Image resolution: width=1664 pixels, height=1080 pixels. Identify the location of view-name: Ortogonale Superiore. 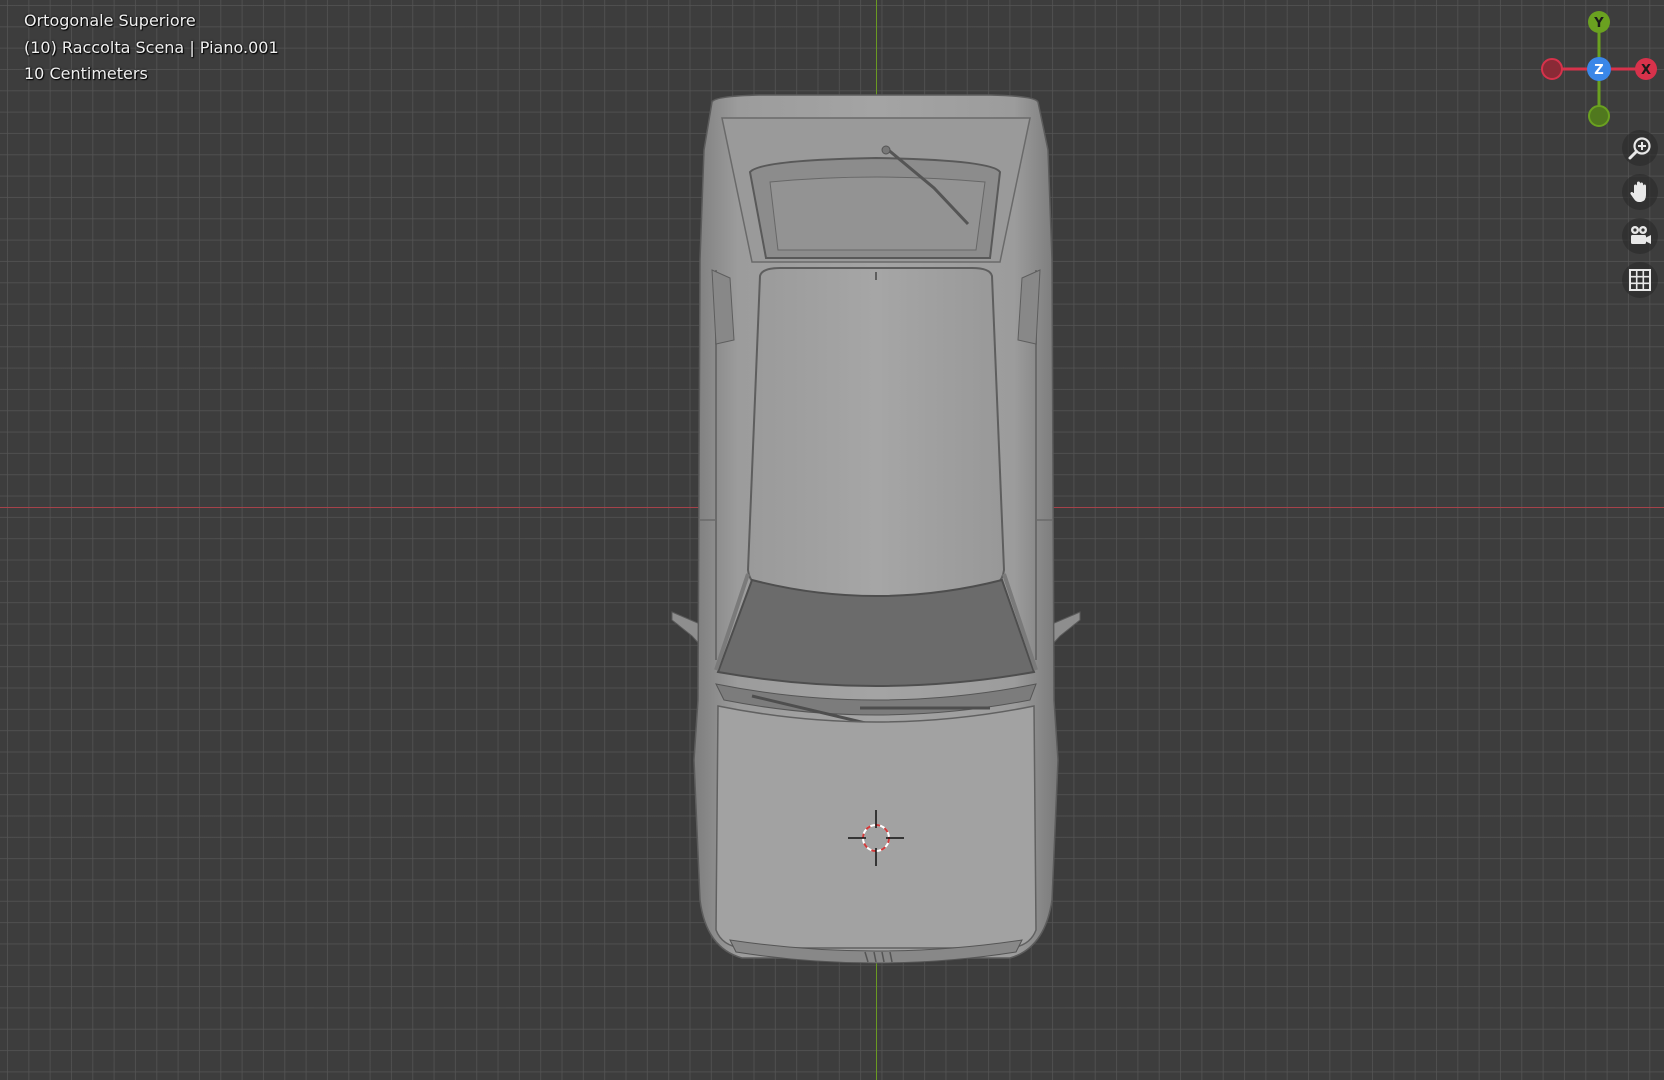
(110, 20).